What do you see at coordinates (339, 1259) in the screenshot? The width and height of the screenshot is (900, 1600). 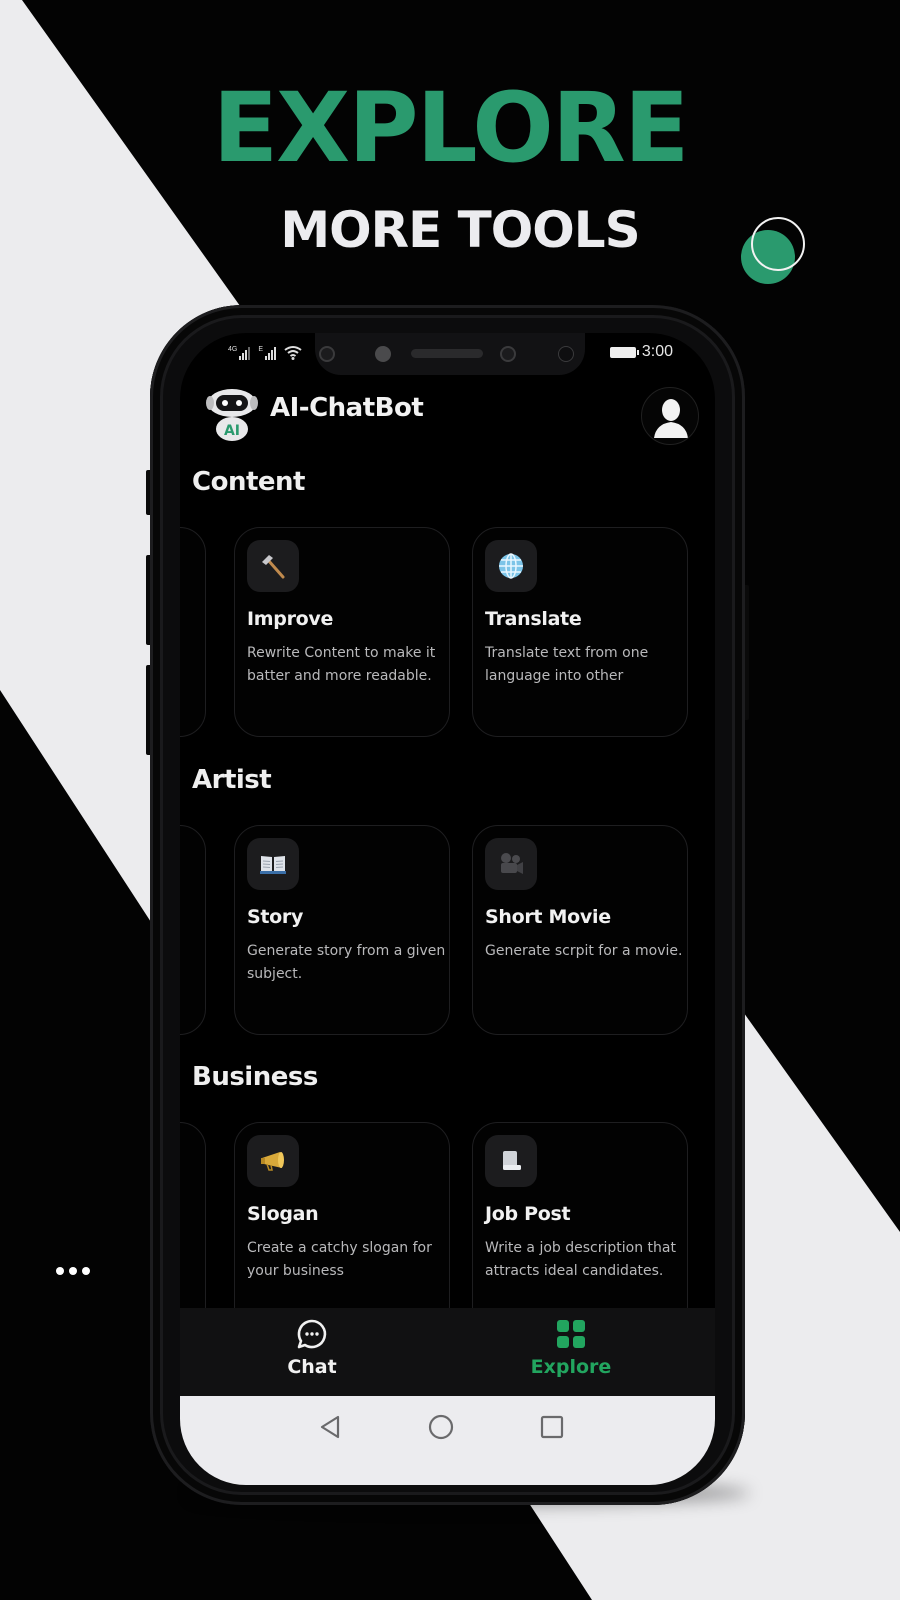 I see `card-description: Create a catchy slogan for your business` at bounding box center [339, 1259].